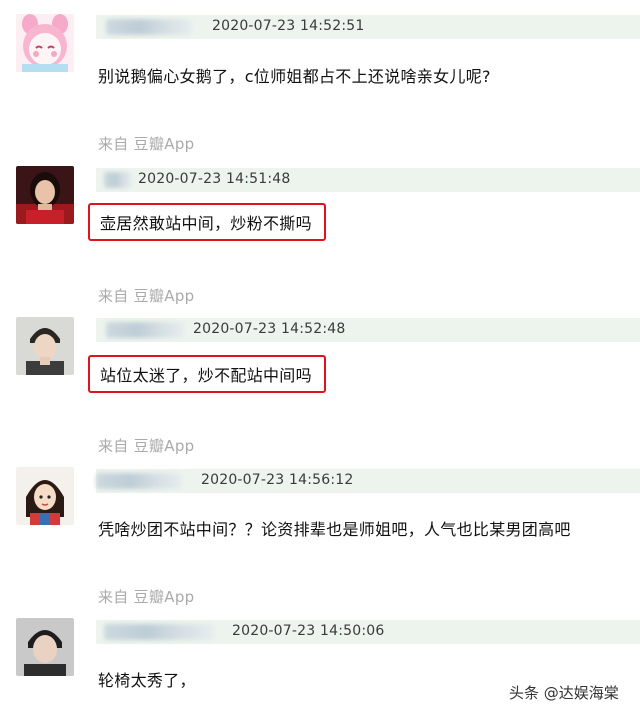 This screenshot has width=640, height=715. Describe the element at coordinates (45, 346) in the screenshot. I see `man-portrait-avatar-icon` at that location.